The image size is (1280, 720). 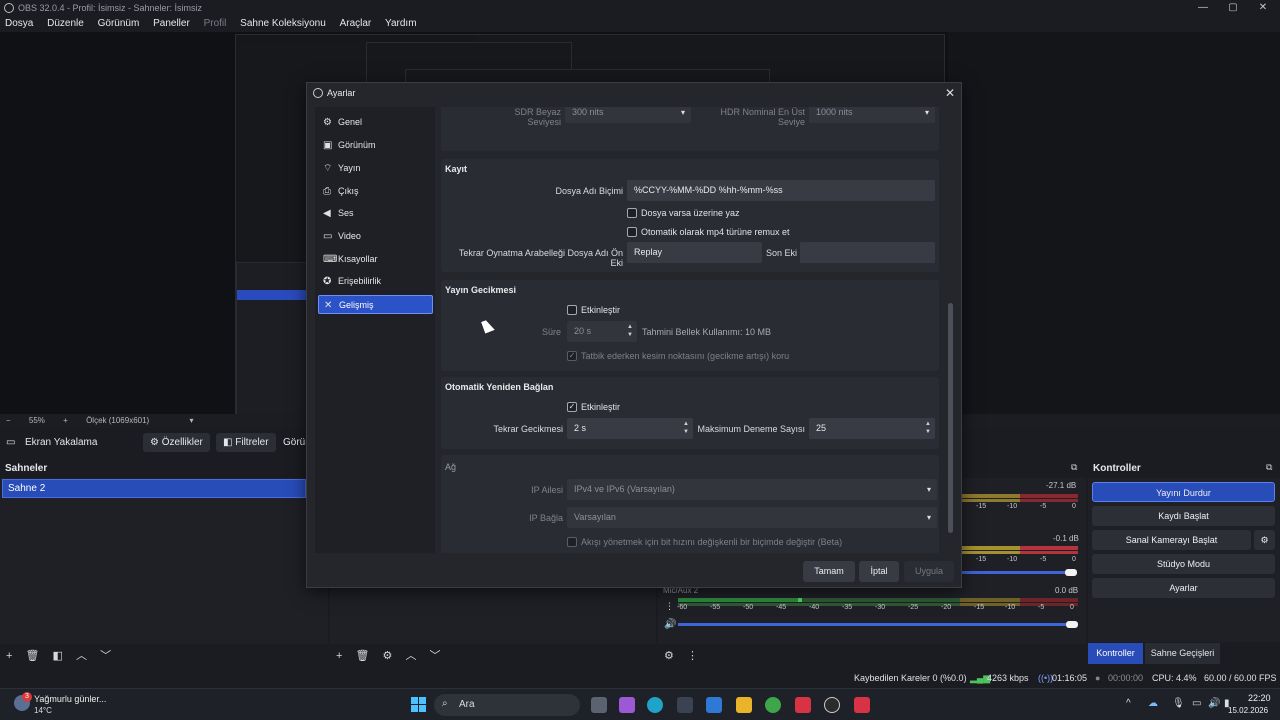 What do you see at coordinates (375, 213) in the screenshot?
I see `nav-audio: ◀ Ses` at bounding box center [375, 213].